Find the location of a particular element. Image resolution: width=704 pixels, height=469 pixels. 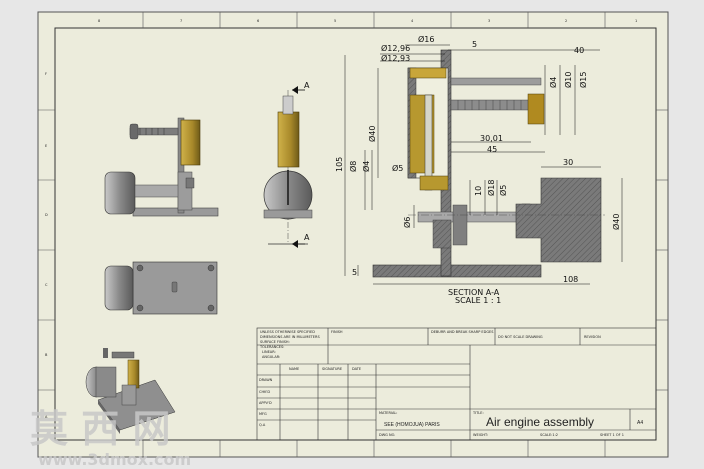

tb-revision: REVISION is located at coordinates (592, 337).